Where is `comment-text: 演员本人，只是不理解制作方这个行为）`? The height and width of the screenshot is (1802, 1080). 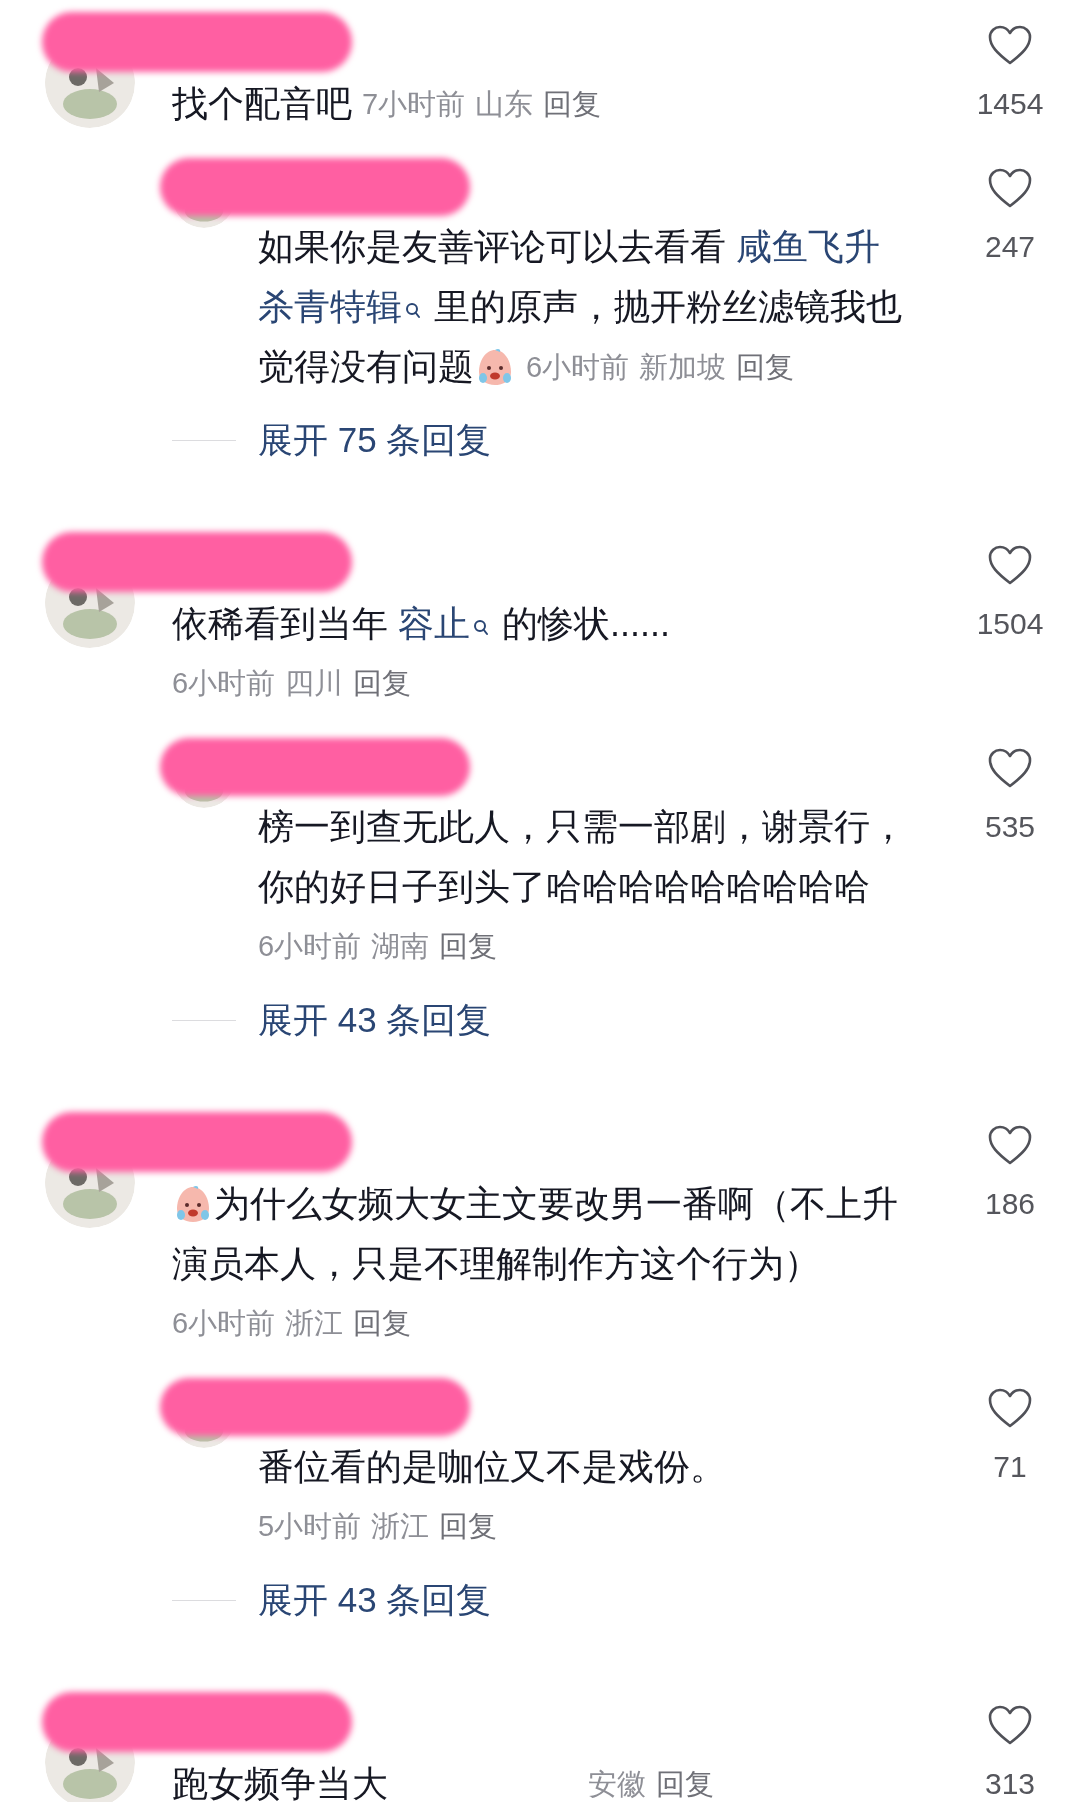 comment-text: 演员本人，只是不理解制作方这个行为） is located at coordinates (496, 1264).